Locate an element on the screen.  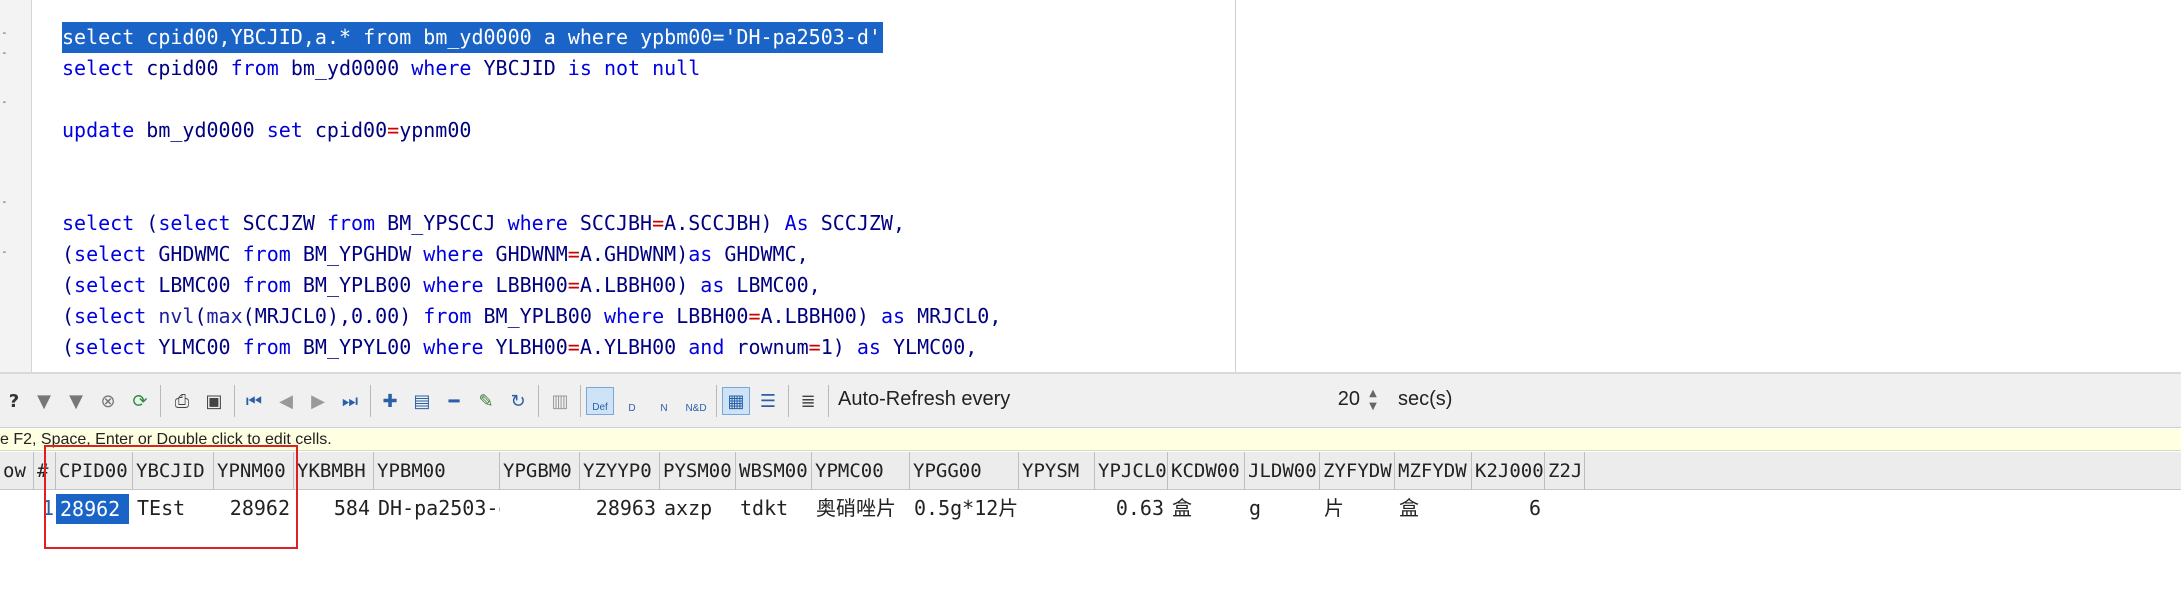
cell-pysm00: axzp is located at coordinates (698, 508).